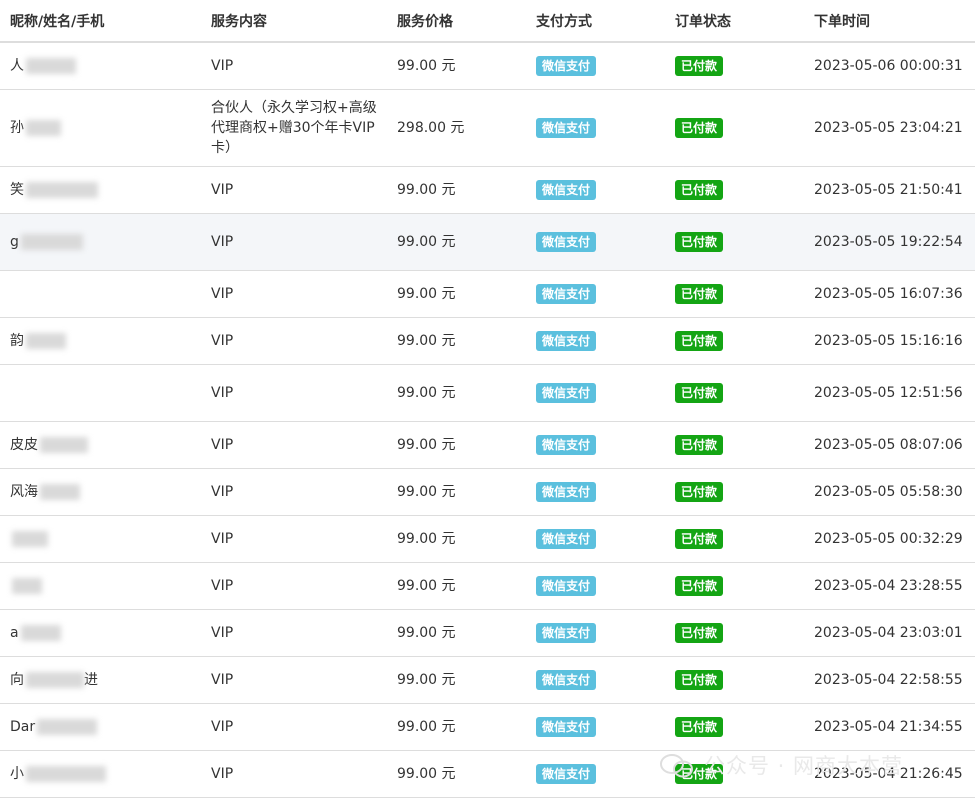  What do you see at coordinates (888, 294) in the screenshot?
I see `order-time-text: 2023-05-05 16:07:36` at bounding box center [888, 294].